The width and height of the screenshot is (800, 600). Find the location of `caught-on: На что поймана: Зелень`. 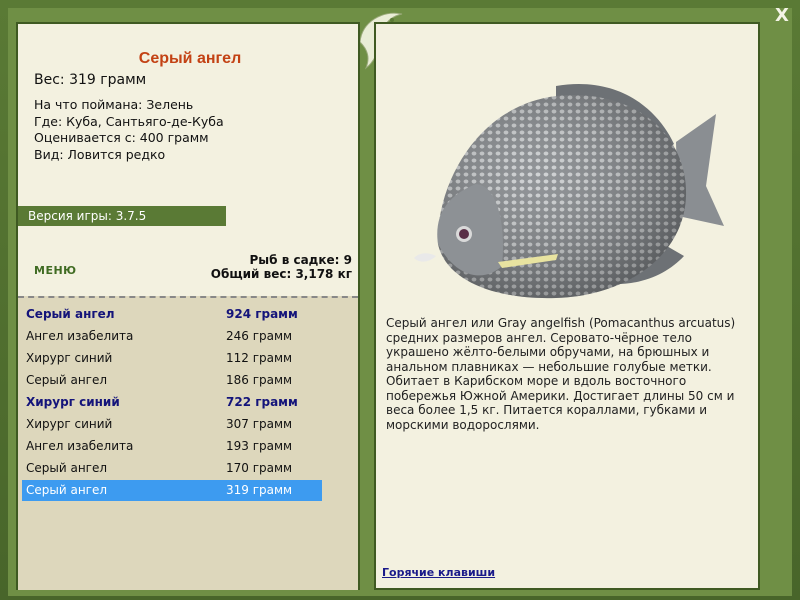

caught-on: На что поймана: Зелень is located at coordinates (114, 104).